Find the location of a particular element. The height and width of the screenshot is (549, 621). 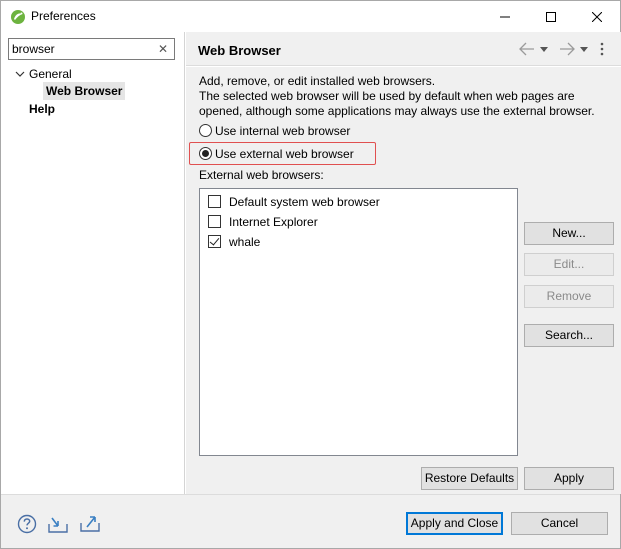

radio-label: Use internal web browser is located at coordinates (283, 131).